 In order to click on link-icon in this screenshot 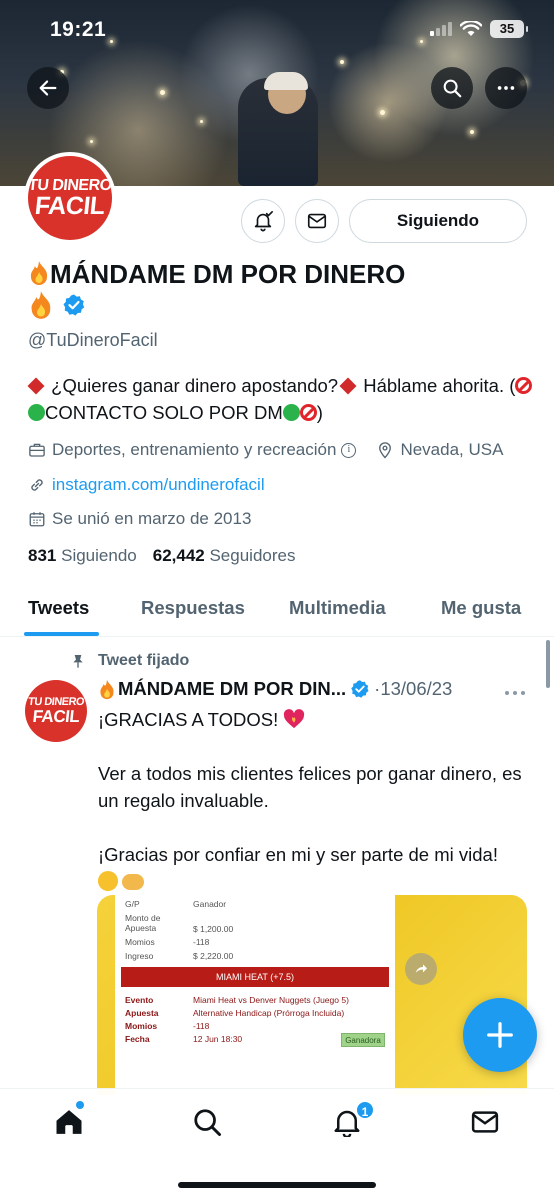, I will do `click(37, 485)`.